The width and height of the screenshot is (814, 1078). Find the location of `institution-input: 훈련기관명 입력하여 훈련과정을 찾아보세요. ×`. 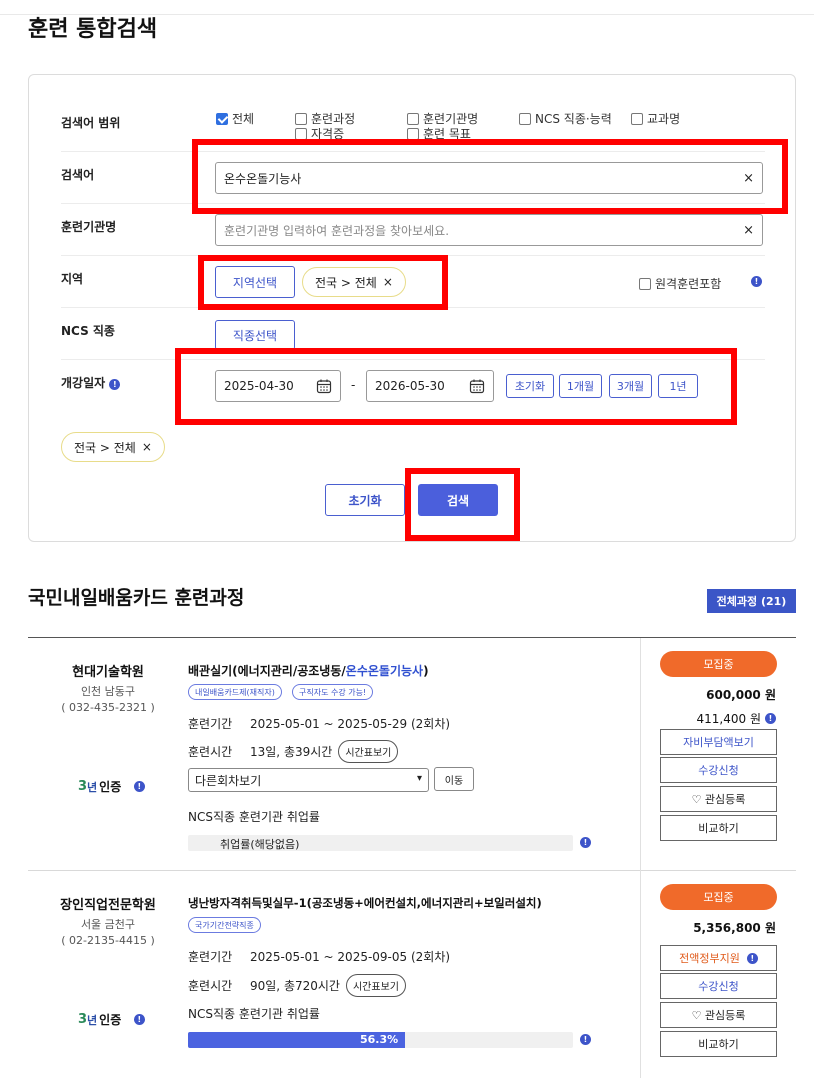

institution-input: 훈련기관명 입력하여 훈련과정을 찾아보세요. × is located at coordinates (489, 230).